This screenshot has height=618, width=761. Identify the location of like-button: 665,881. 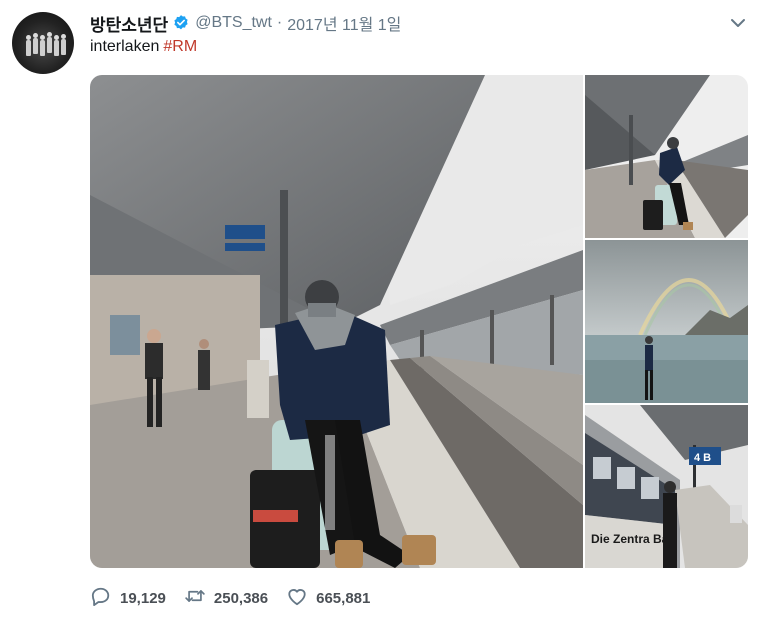
(328, 598).